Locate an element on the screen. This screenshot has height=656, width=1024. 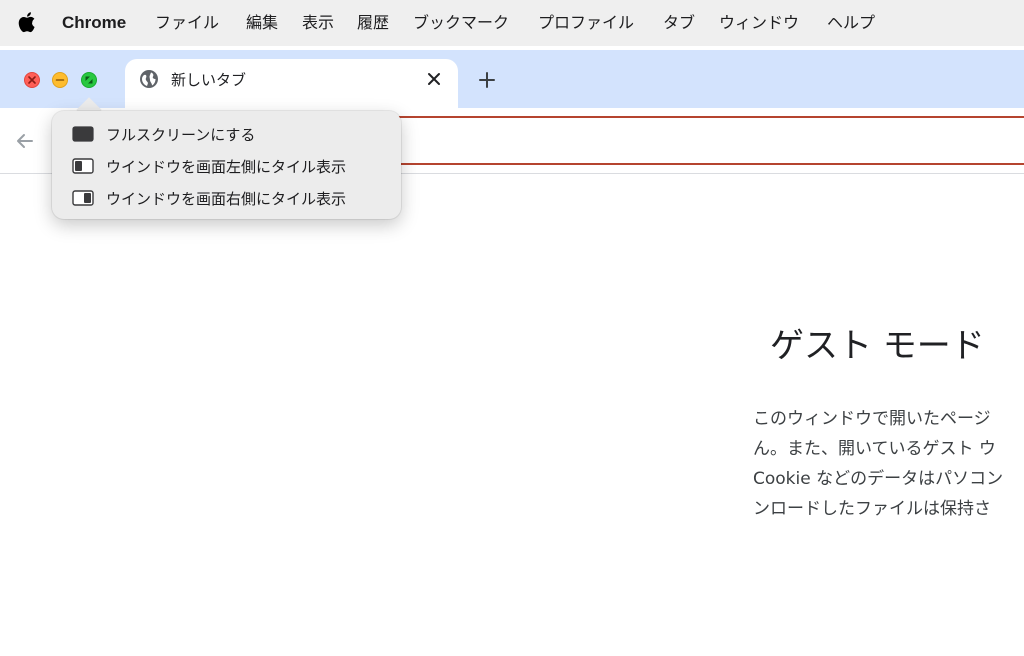
apple-logo-icon is located at coordinates (28, 22).